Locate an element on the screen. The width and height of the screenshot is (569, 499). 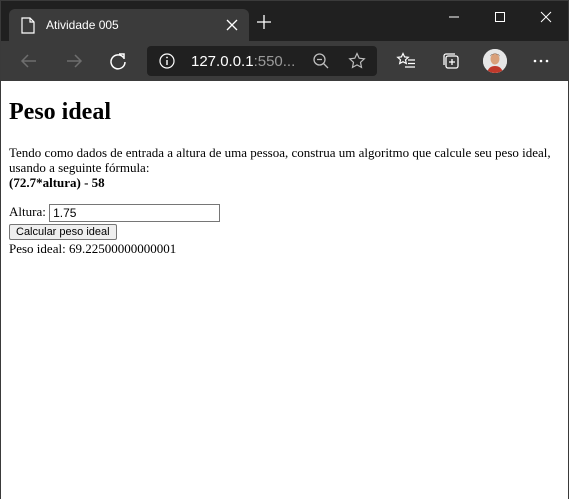
maximize-icon is located at coordinates (500, 17).